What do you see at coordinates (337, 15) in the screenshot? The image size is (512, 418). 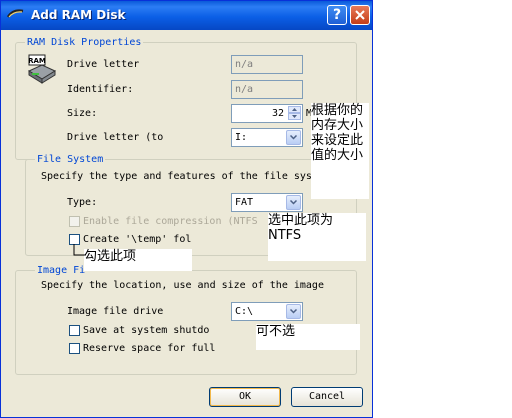 I see `help-button: ?` at bounding box center [337, 15].